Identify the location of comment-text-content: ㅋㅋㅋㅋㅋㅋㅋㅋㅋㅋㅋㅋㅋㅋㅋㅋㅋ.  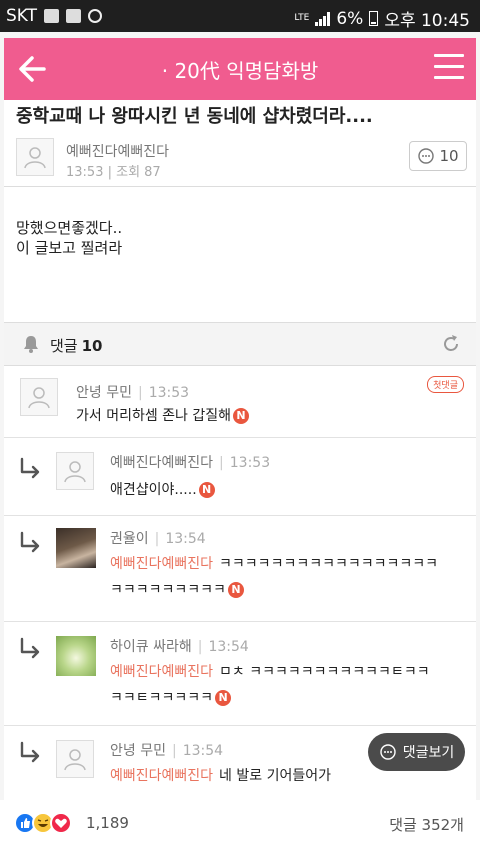
(329, 564).